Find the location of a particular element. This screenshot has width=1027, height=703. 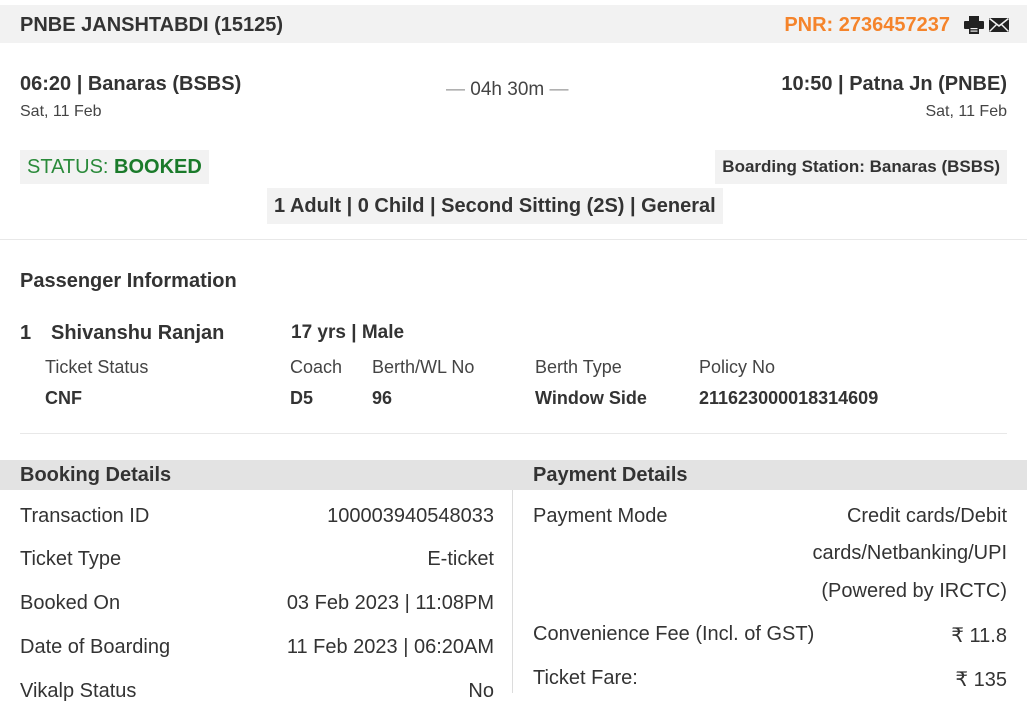

journey-duration: — 04h 30m — is located at coordinates (507, 90).